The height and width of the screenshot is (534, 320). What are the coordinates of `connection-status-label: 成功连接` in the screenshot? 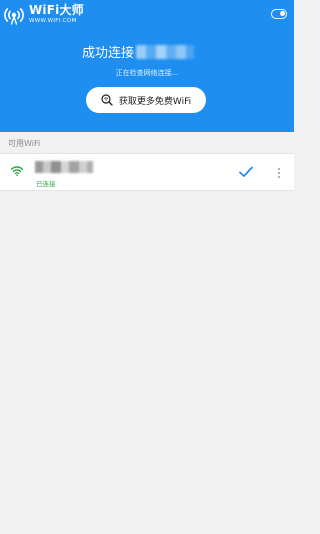 It's located at (108, 53).